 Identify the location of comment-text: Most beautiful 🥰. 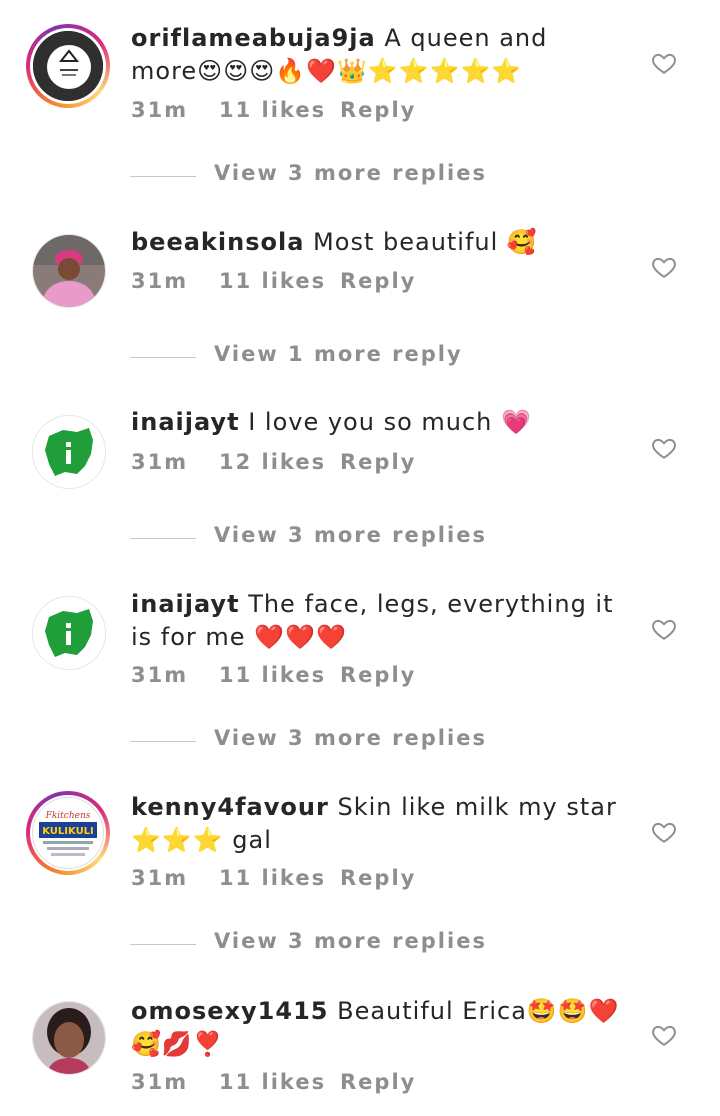
(425, 242).